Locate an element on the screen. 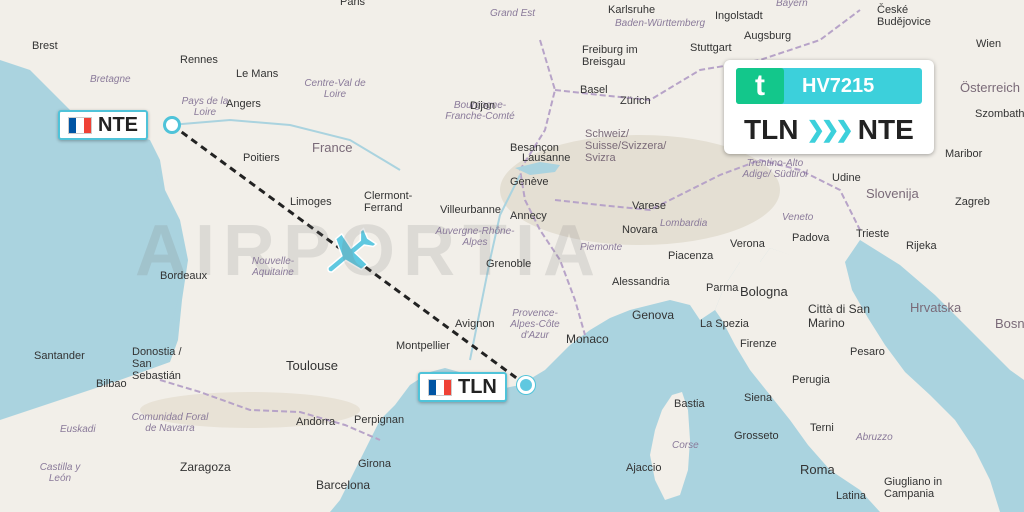 The image size is (1024, 512). flight-number: HV7215 is located at coordinates (838, 86).